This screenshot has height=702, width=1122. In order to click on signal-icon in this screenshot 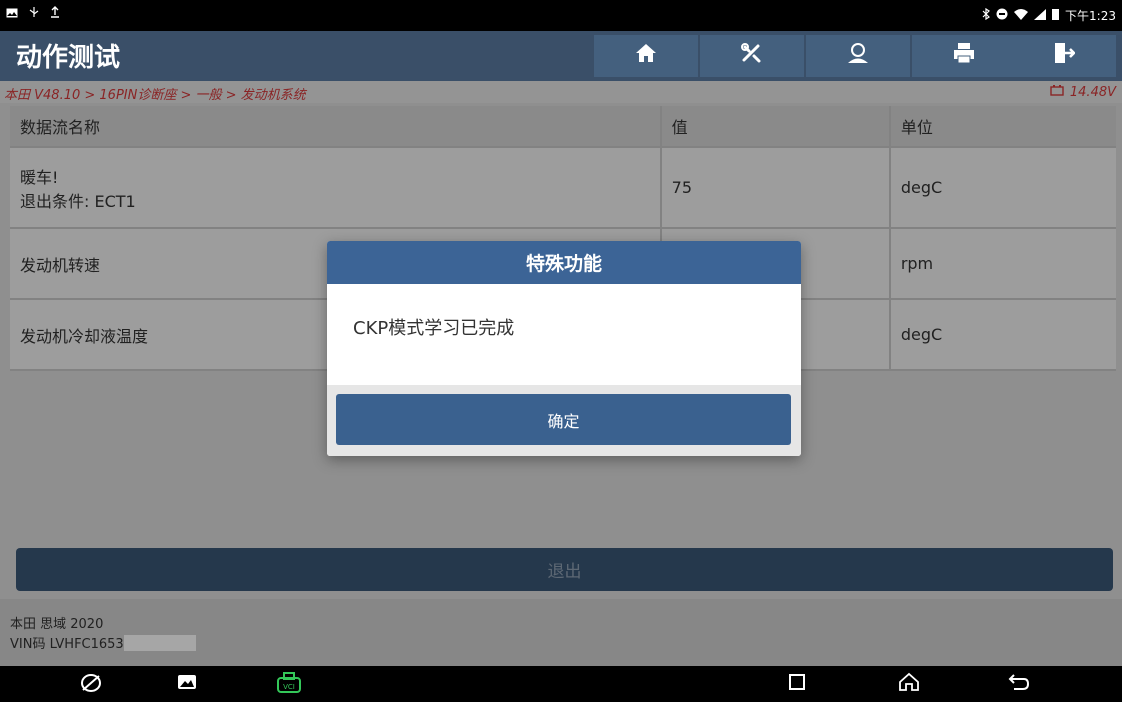, I will do `click(1040, 15)`.